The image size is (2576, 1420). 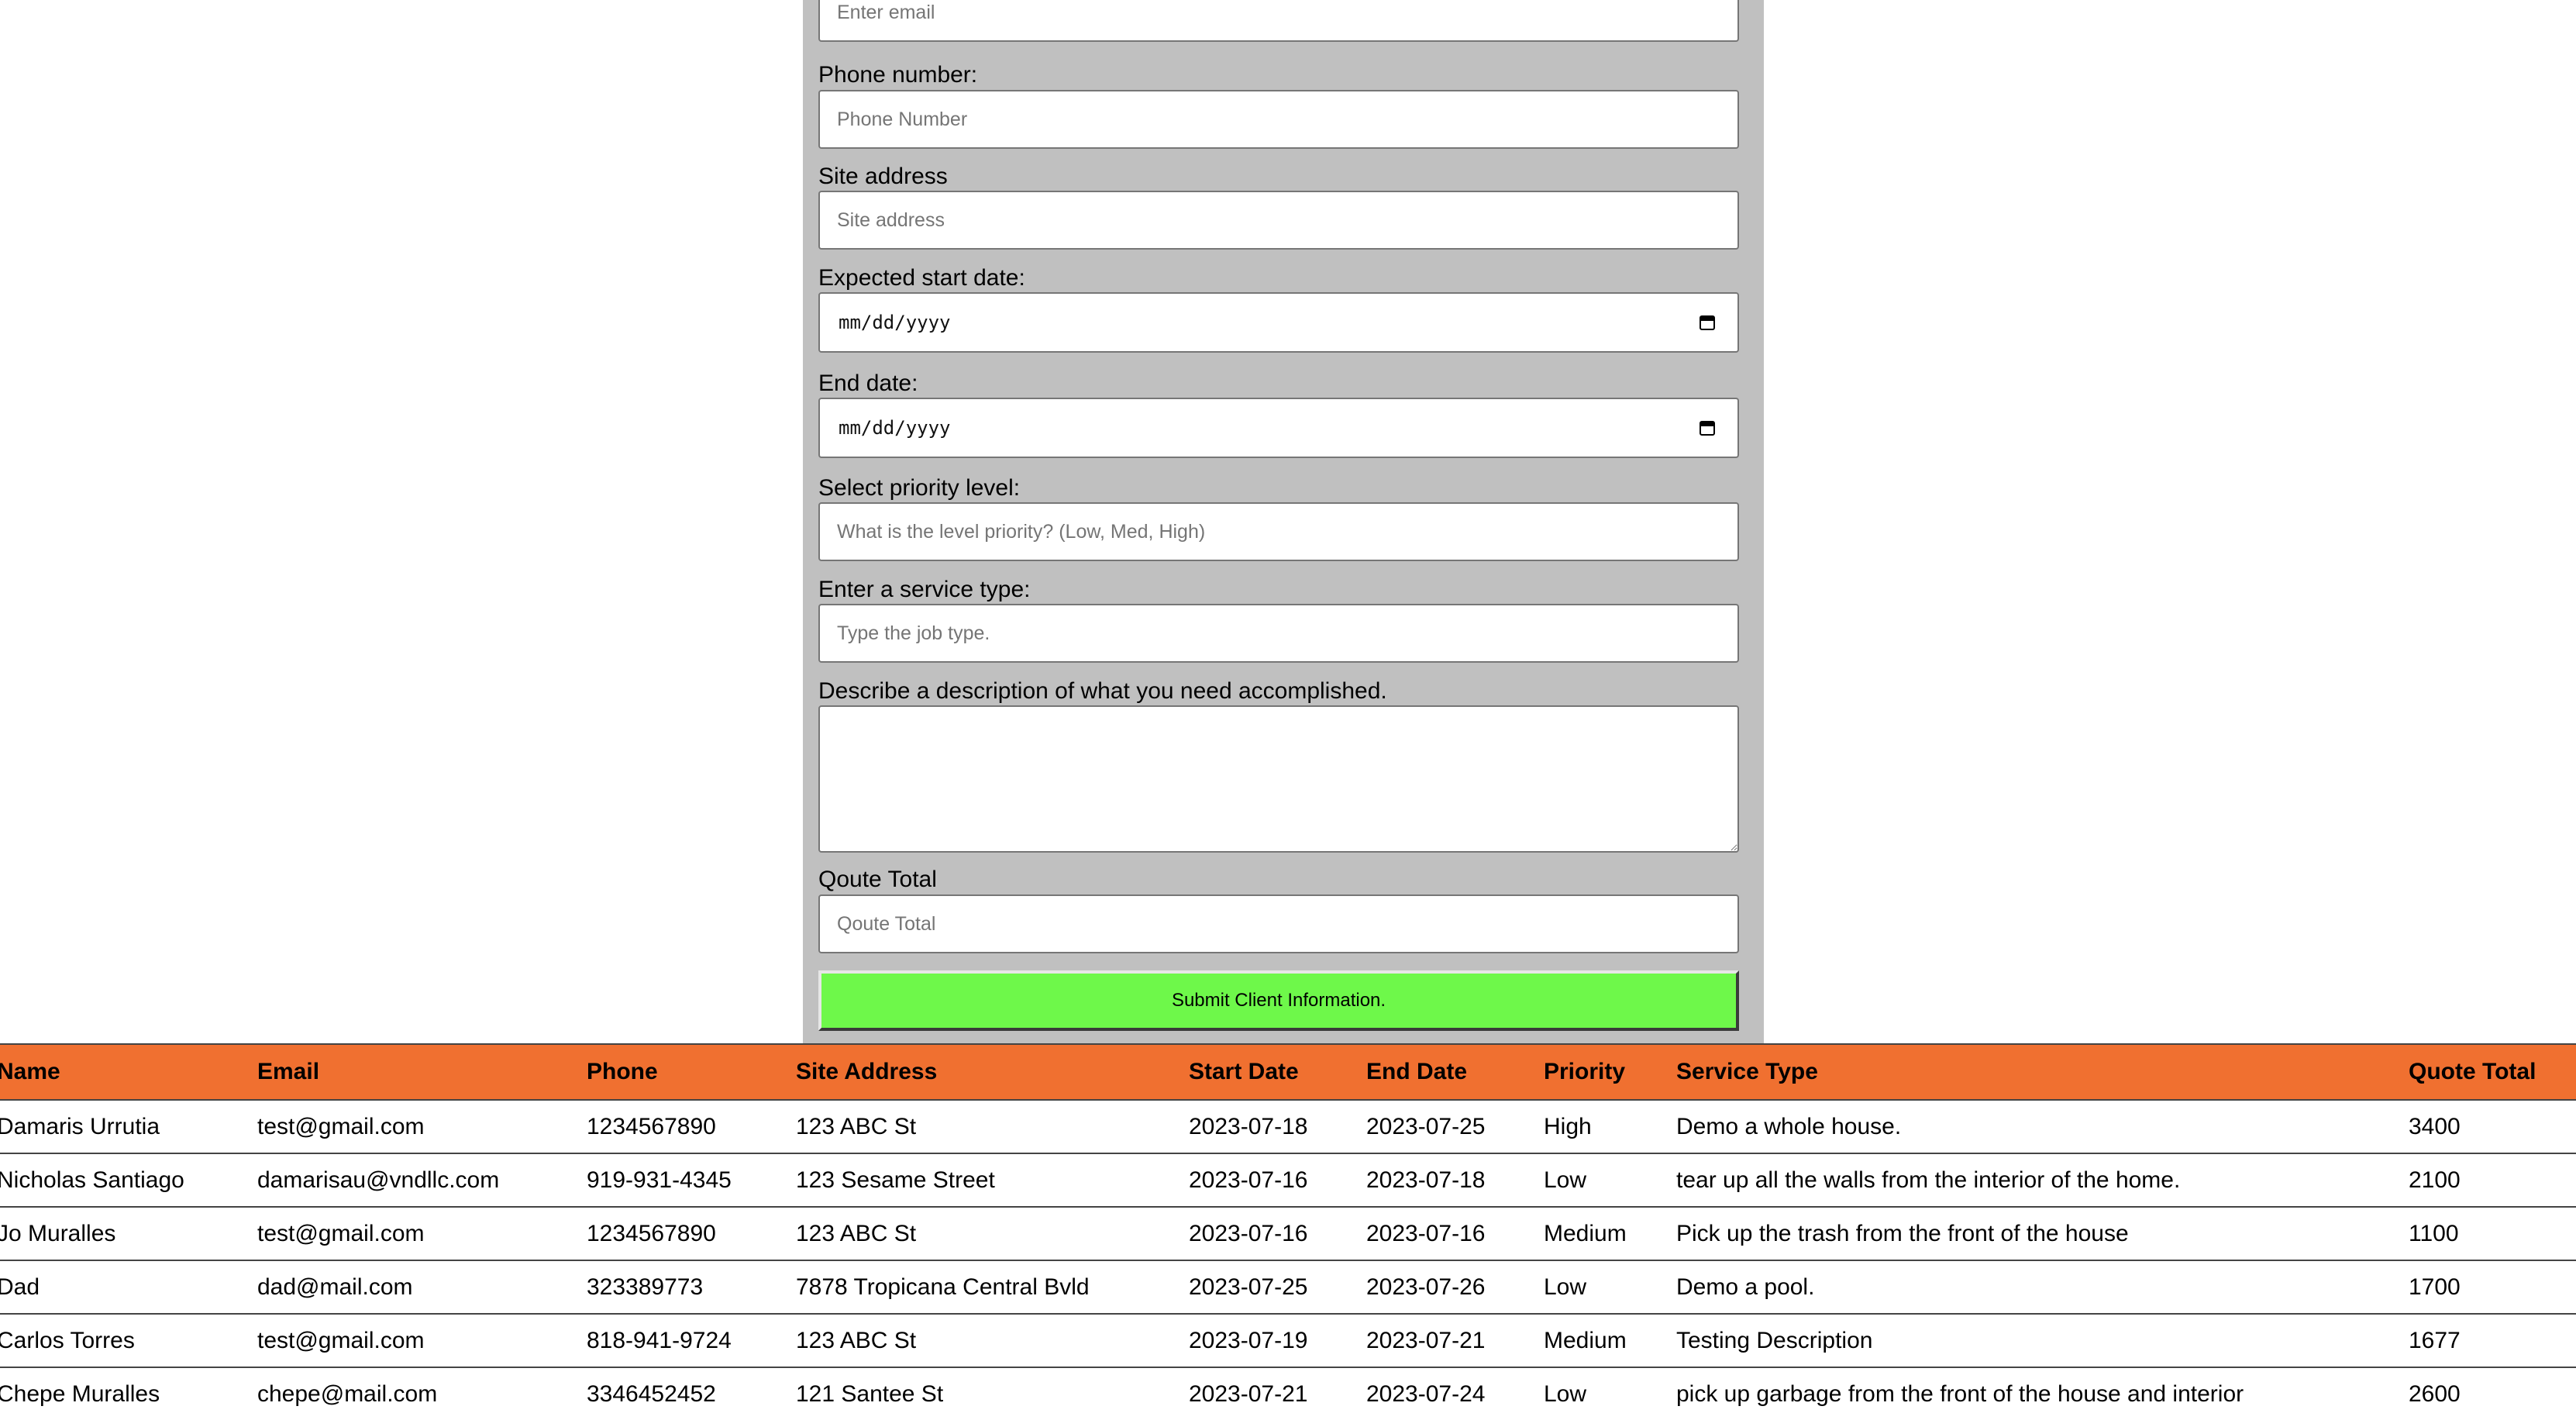 What do you see at coordinates (1277, 1341) in the screenshot?
I see `cell-start-date: 2023-07-19` at bounding box center [1277, 1341].